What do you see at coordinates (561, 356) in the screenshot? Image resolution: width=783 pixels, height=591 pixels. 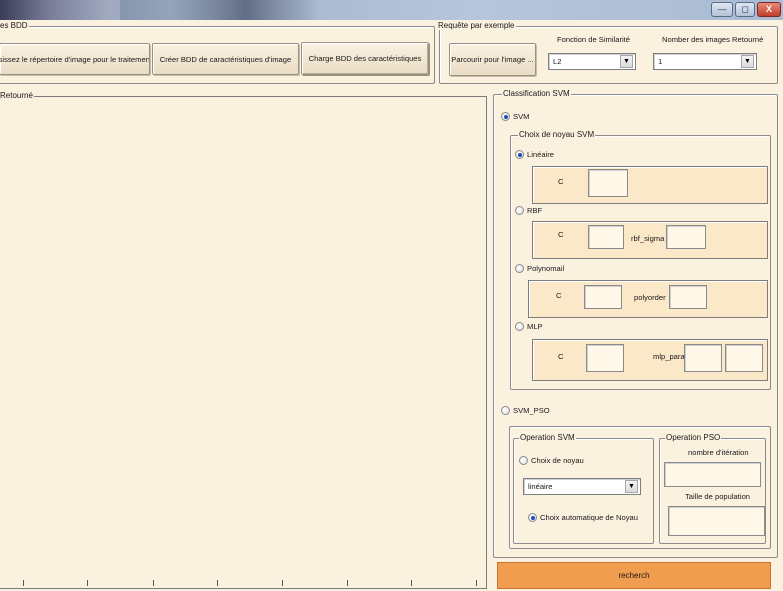 I see `mlp-c-label: C` at bounding box center [561, 356].